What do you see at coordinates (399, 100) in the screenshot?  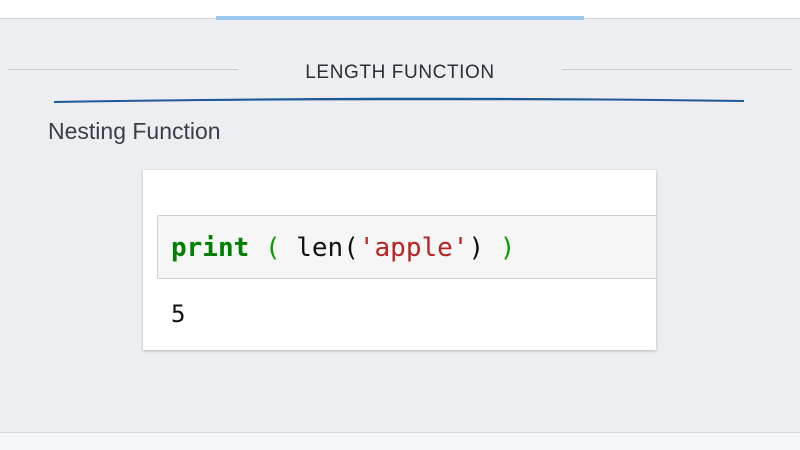 I see `title-underline-swoosh` at bounding box center [399, 100].